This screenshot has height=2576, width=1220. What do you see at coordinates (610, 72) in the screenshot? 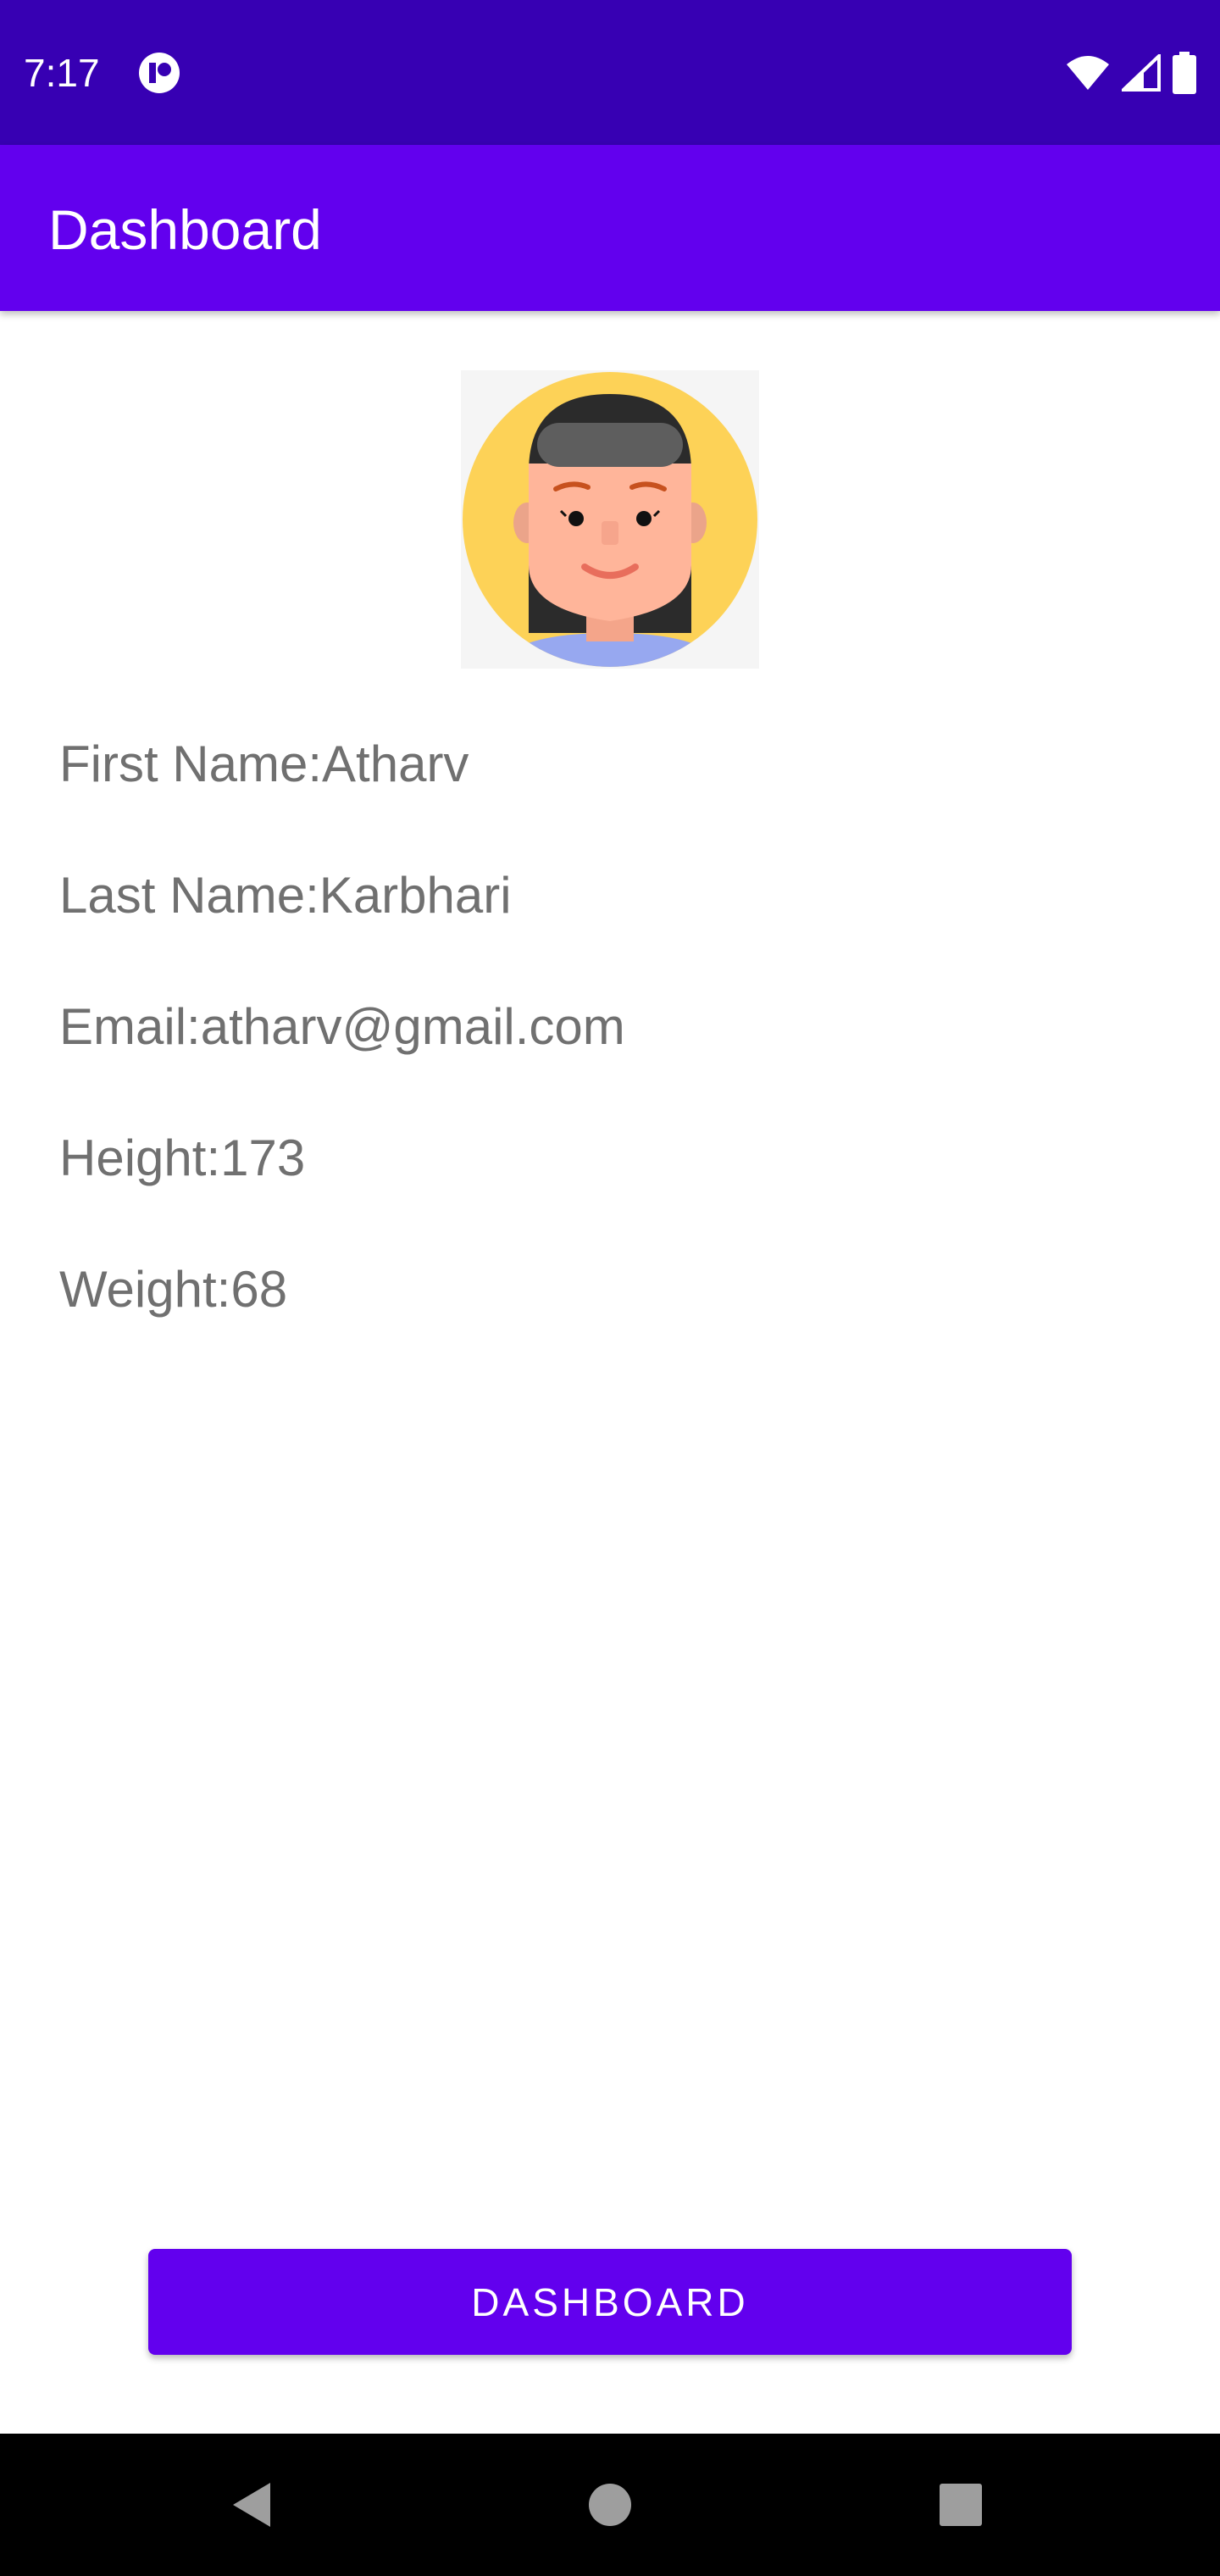
I see `status-bar: 7:17` at bounding box center [610, 72].